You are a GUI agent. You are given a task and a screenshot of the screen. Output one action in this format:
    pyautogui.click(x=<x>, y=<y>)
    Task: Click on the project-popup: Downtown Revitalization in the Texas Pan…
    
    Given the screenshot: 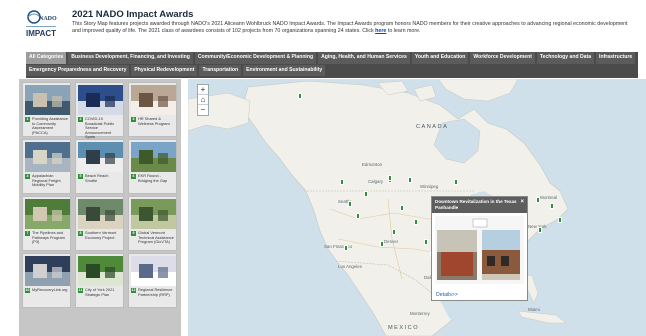 What is the action you would take?
    pyautogui.click(x=479, y=248)
    